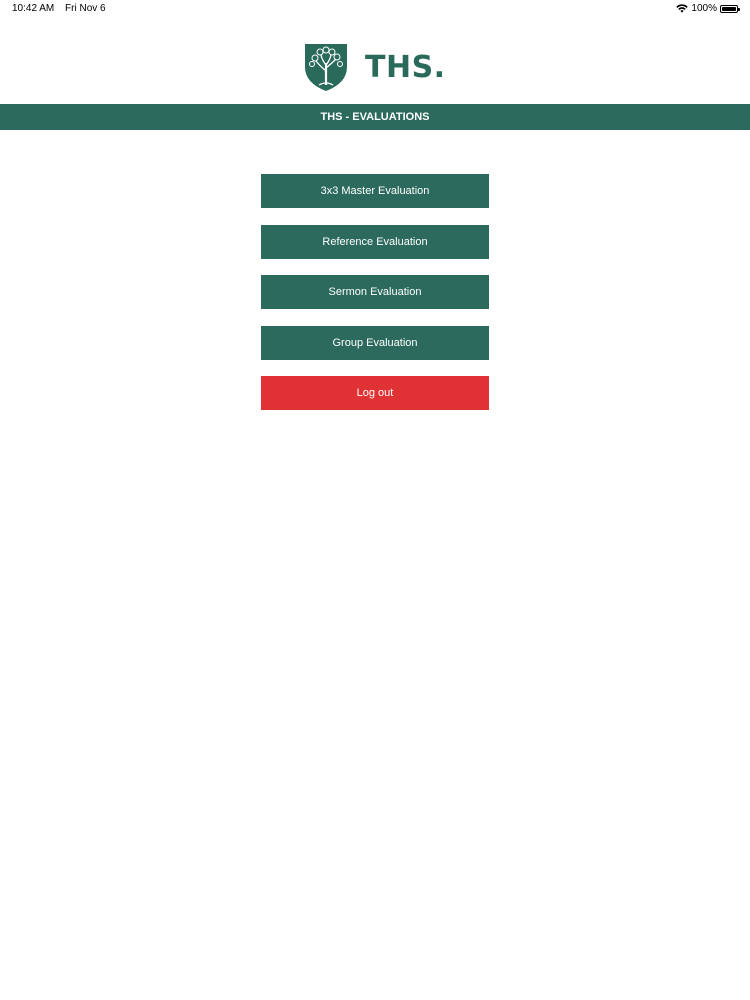 The image size is (750, 1000). Describe the element at coordinates (682, 8) in the screenshot. I see `wifi-icon` at that location.